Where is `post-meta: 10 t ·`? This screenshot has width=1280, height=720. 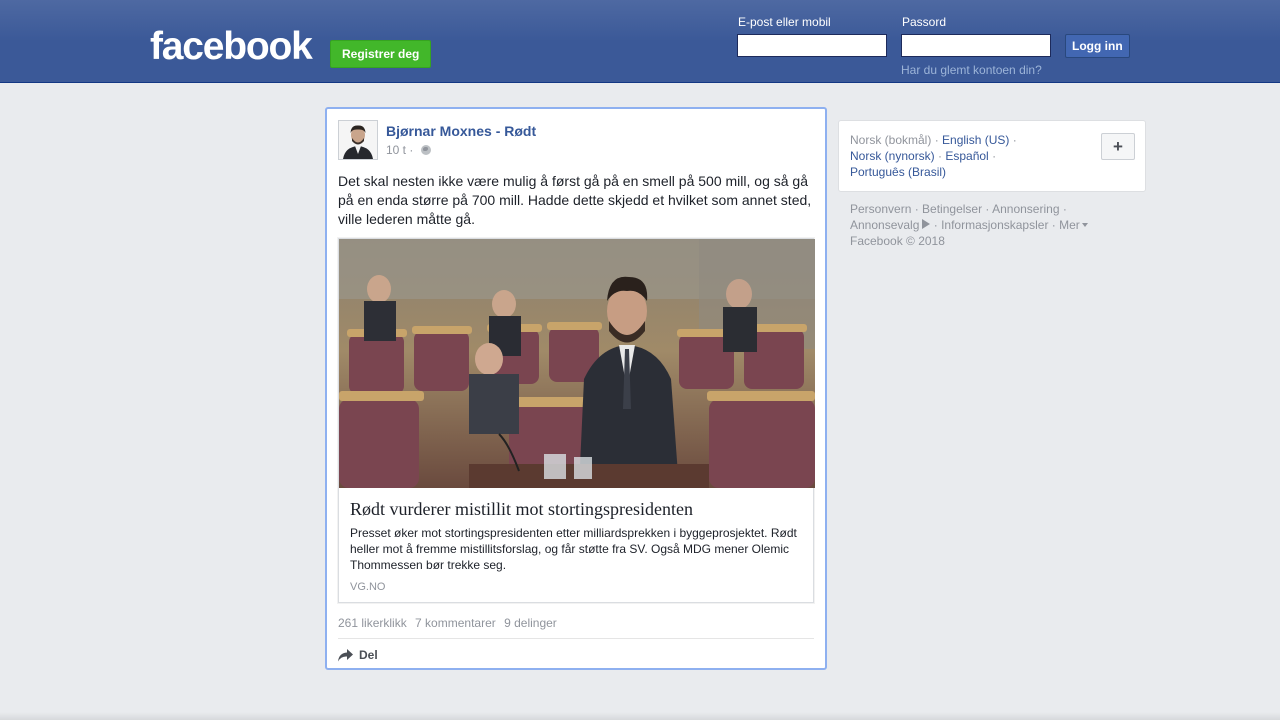
post-meta: 10 t · is located at coordinates (408, 150).